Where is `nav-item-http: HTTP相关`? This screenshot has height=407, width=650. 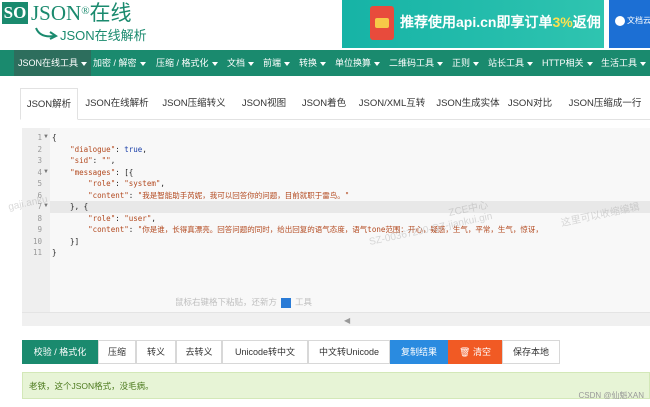
nav-item-http: HTTP相关 is located at coordinates (567, 63).